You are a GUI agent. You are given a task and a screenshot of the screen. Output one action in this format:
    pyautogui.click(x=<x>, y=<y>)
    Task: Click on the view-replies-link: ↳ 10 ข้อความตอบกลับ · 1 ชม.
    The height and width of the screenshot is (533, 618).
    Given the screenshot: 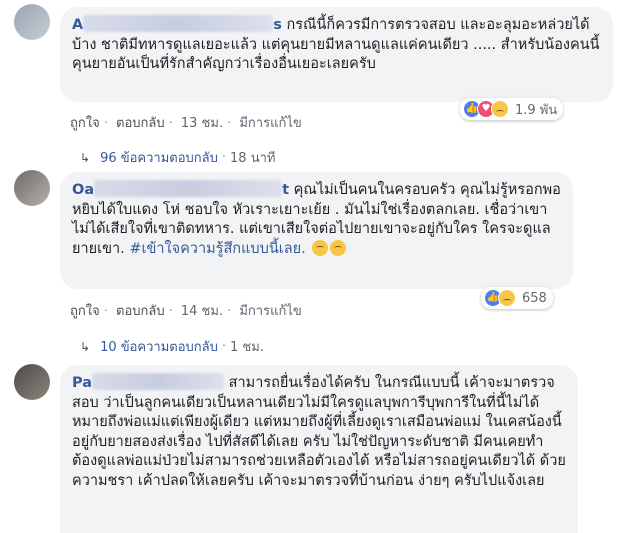 What is the action you would take?
    pyautogui.click(x=172, y=346)
    